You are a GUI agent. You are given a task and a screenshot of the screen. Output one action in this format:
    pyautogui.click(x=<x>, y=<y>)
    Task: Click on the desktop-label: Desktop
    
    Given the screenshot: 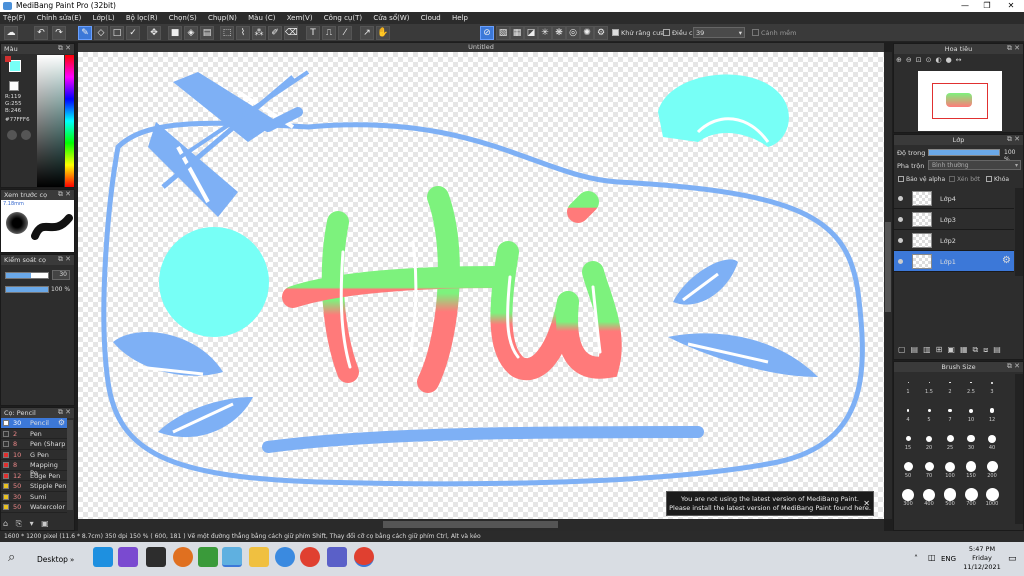 What is the action you would take?
    pyautogui.click(x=52, y=559)
    